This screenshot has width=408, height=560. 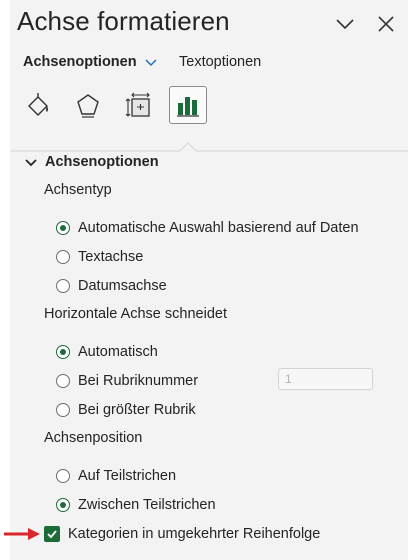 I want to click on fill-line-tab, so click(x=38, y=105).